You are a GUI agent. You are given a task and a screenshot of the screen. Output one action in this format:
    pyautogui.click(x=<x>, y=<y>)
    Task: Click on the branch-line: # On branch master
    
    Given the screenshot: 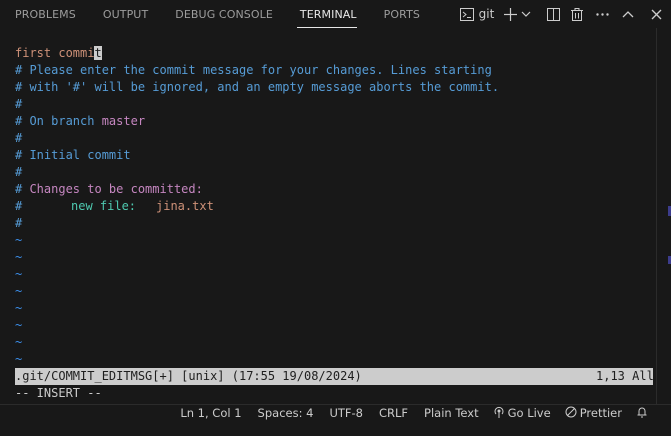 What is the action you would take?
    pyautogui.click(x=80, y=121)
    